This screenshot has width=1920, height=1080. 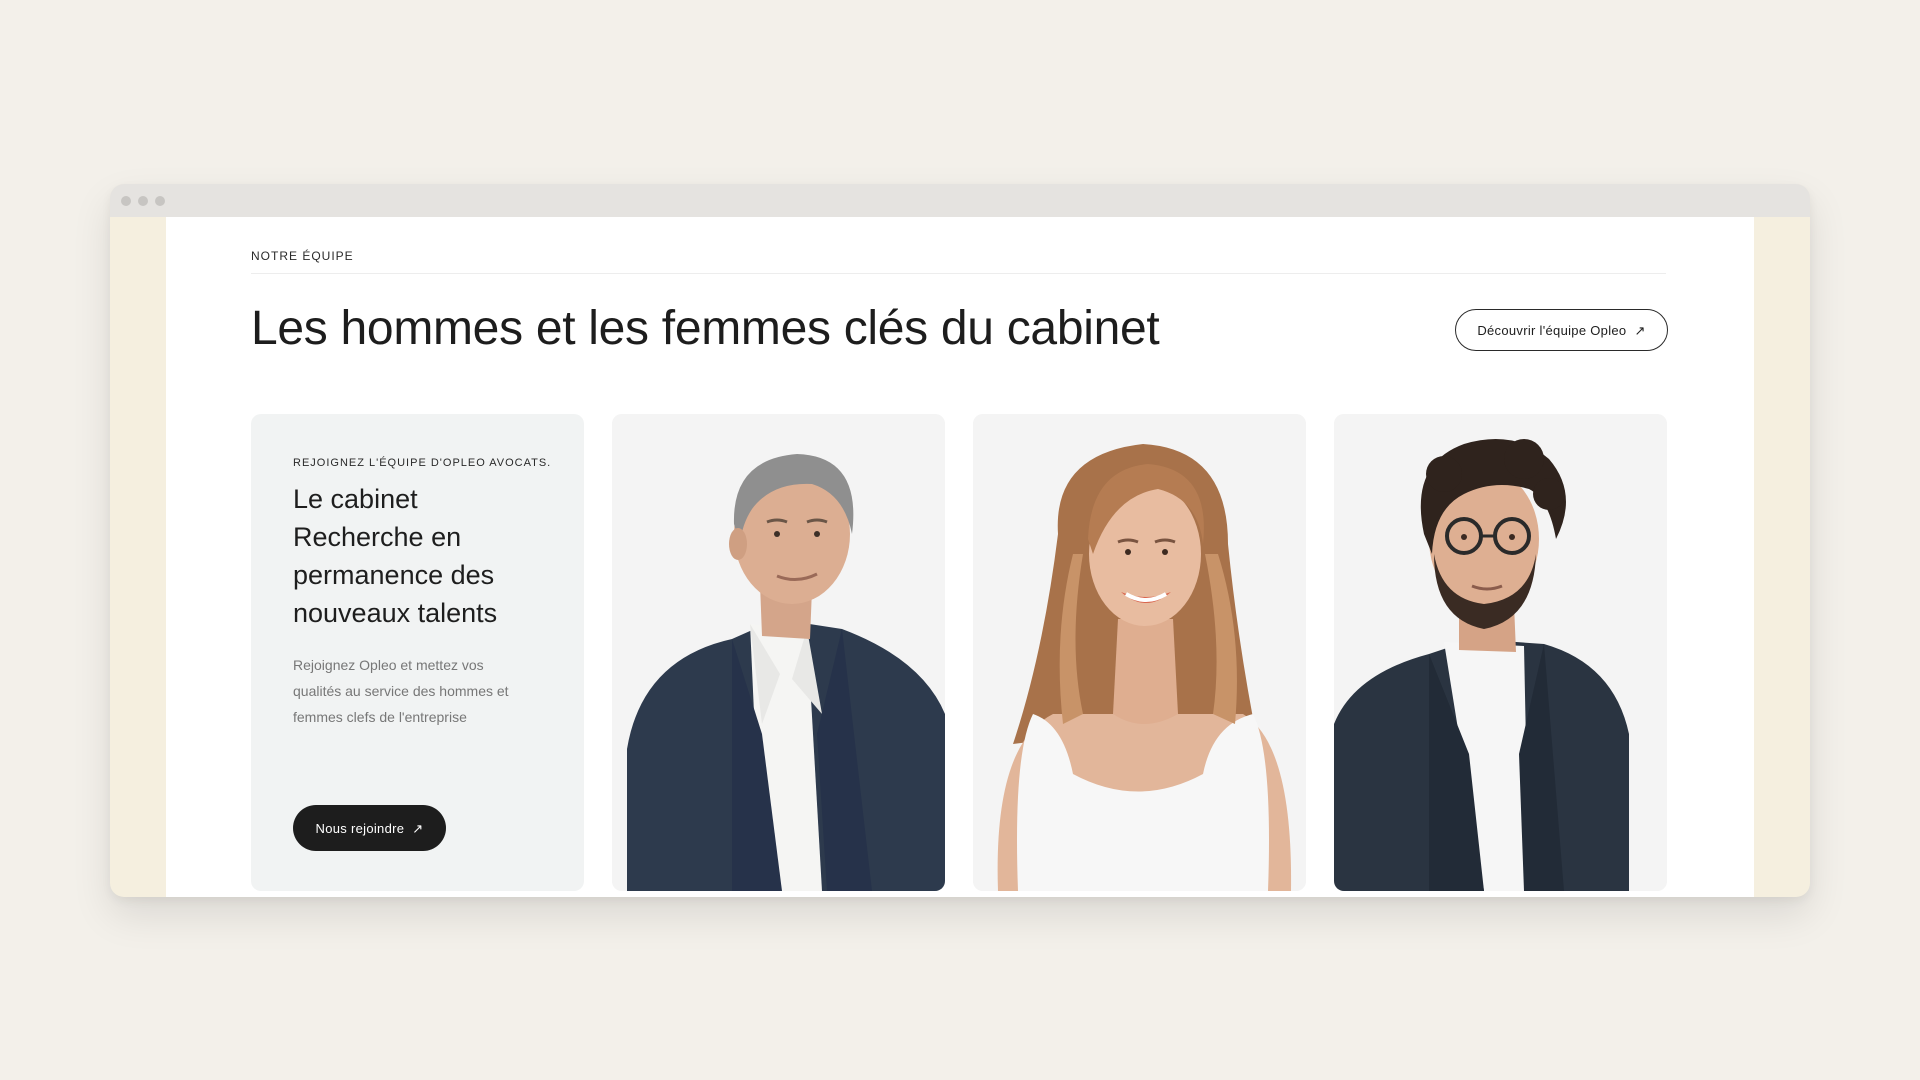 What do you see at coordinates (422, 463) in the screenshot?
I see `join-eyebrow: REJOIGNEZ L'ÉQUIPE D'OPLEO AVOCATS.` at bounding box center [422, 463].